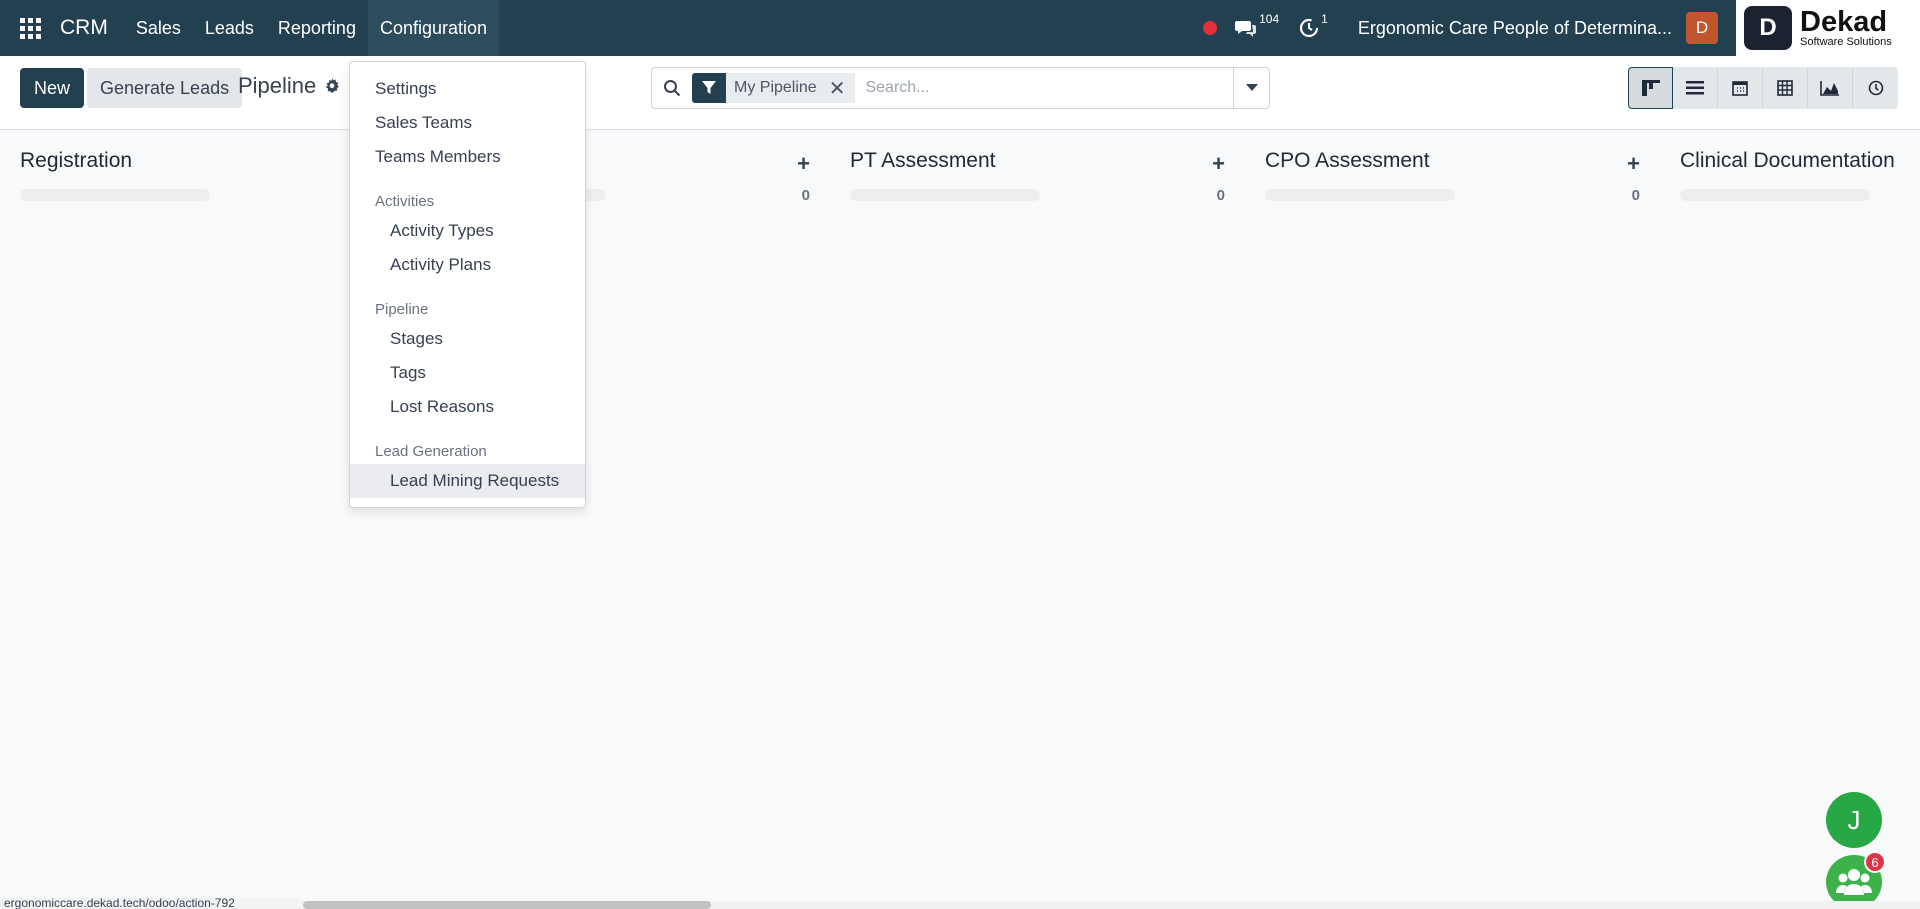  Describe the element at coordinates (84, 28) in the screenshot. I see `app-brand: CRM` at that location.